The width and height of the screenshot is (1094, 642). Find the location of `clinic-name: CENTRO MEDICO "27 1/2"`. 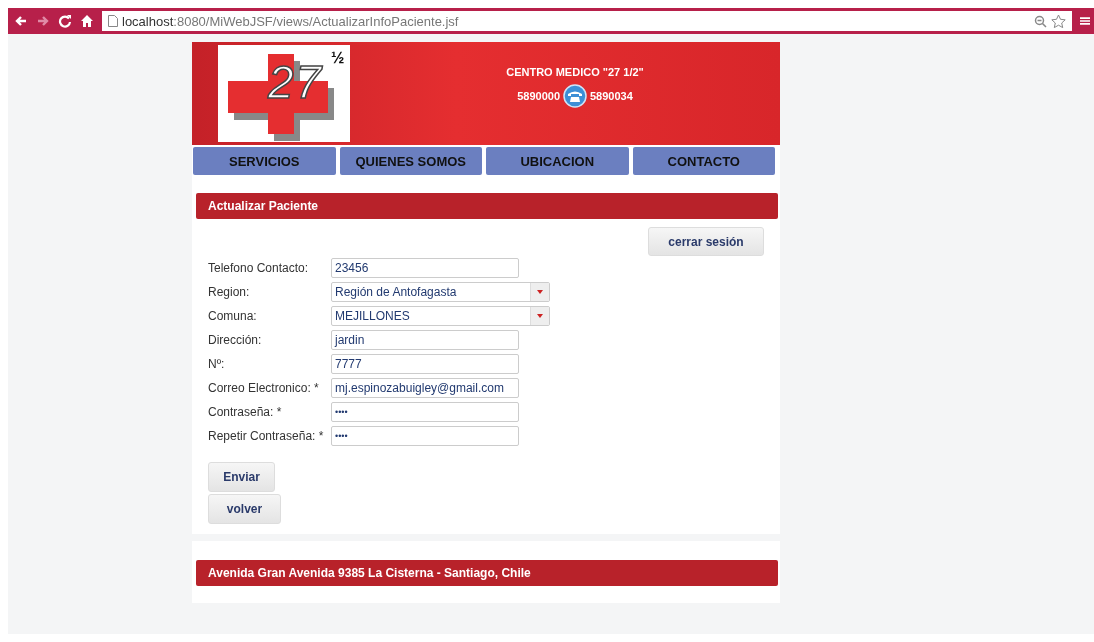

clinic-name: CENTRO MEDICO "27 1/2" is located at coordinates (575, 72).